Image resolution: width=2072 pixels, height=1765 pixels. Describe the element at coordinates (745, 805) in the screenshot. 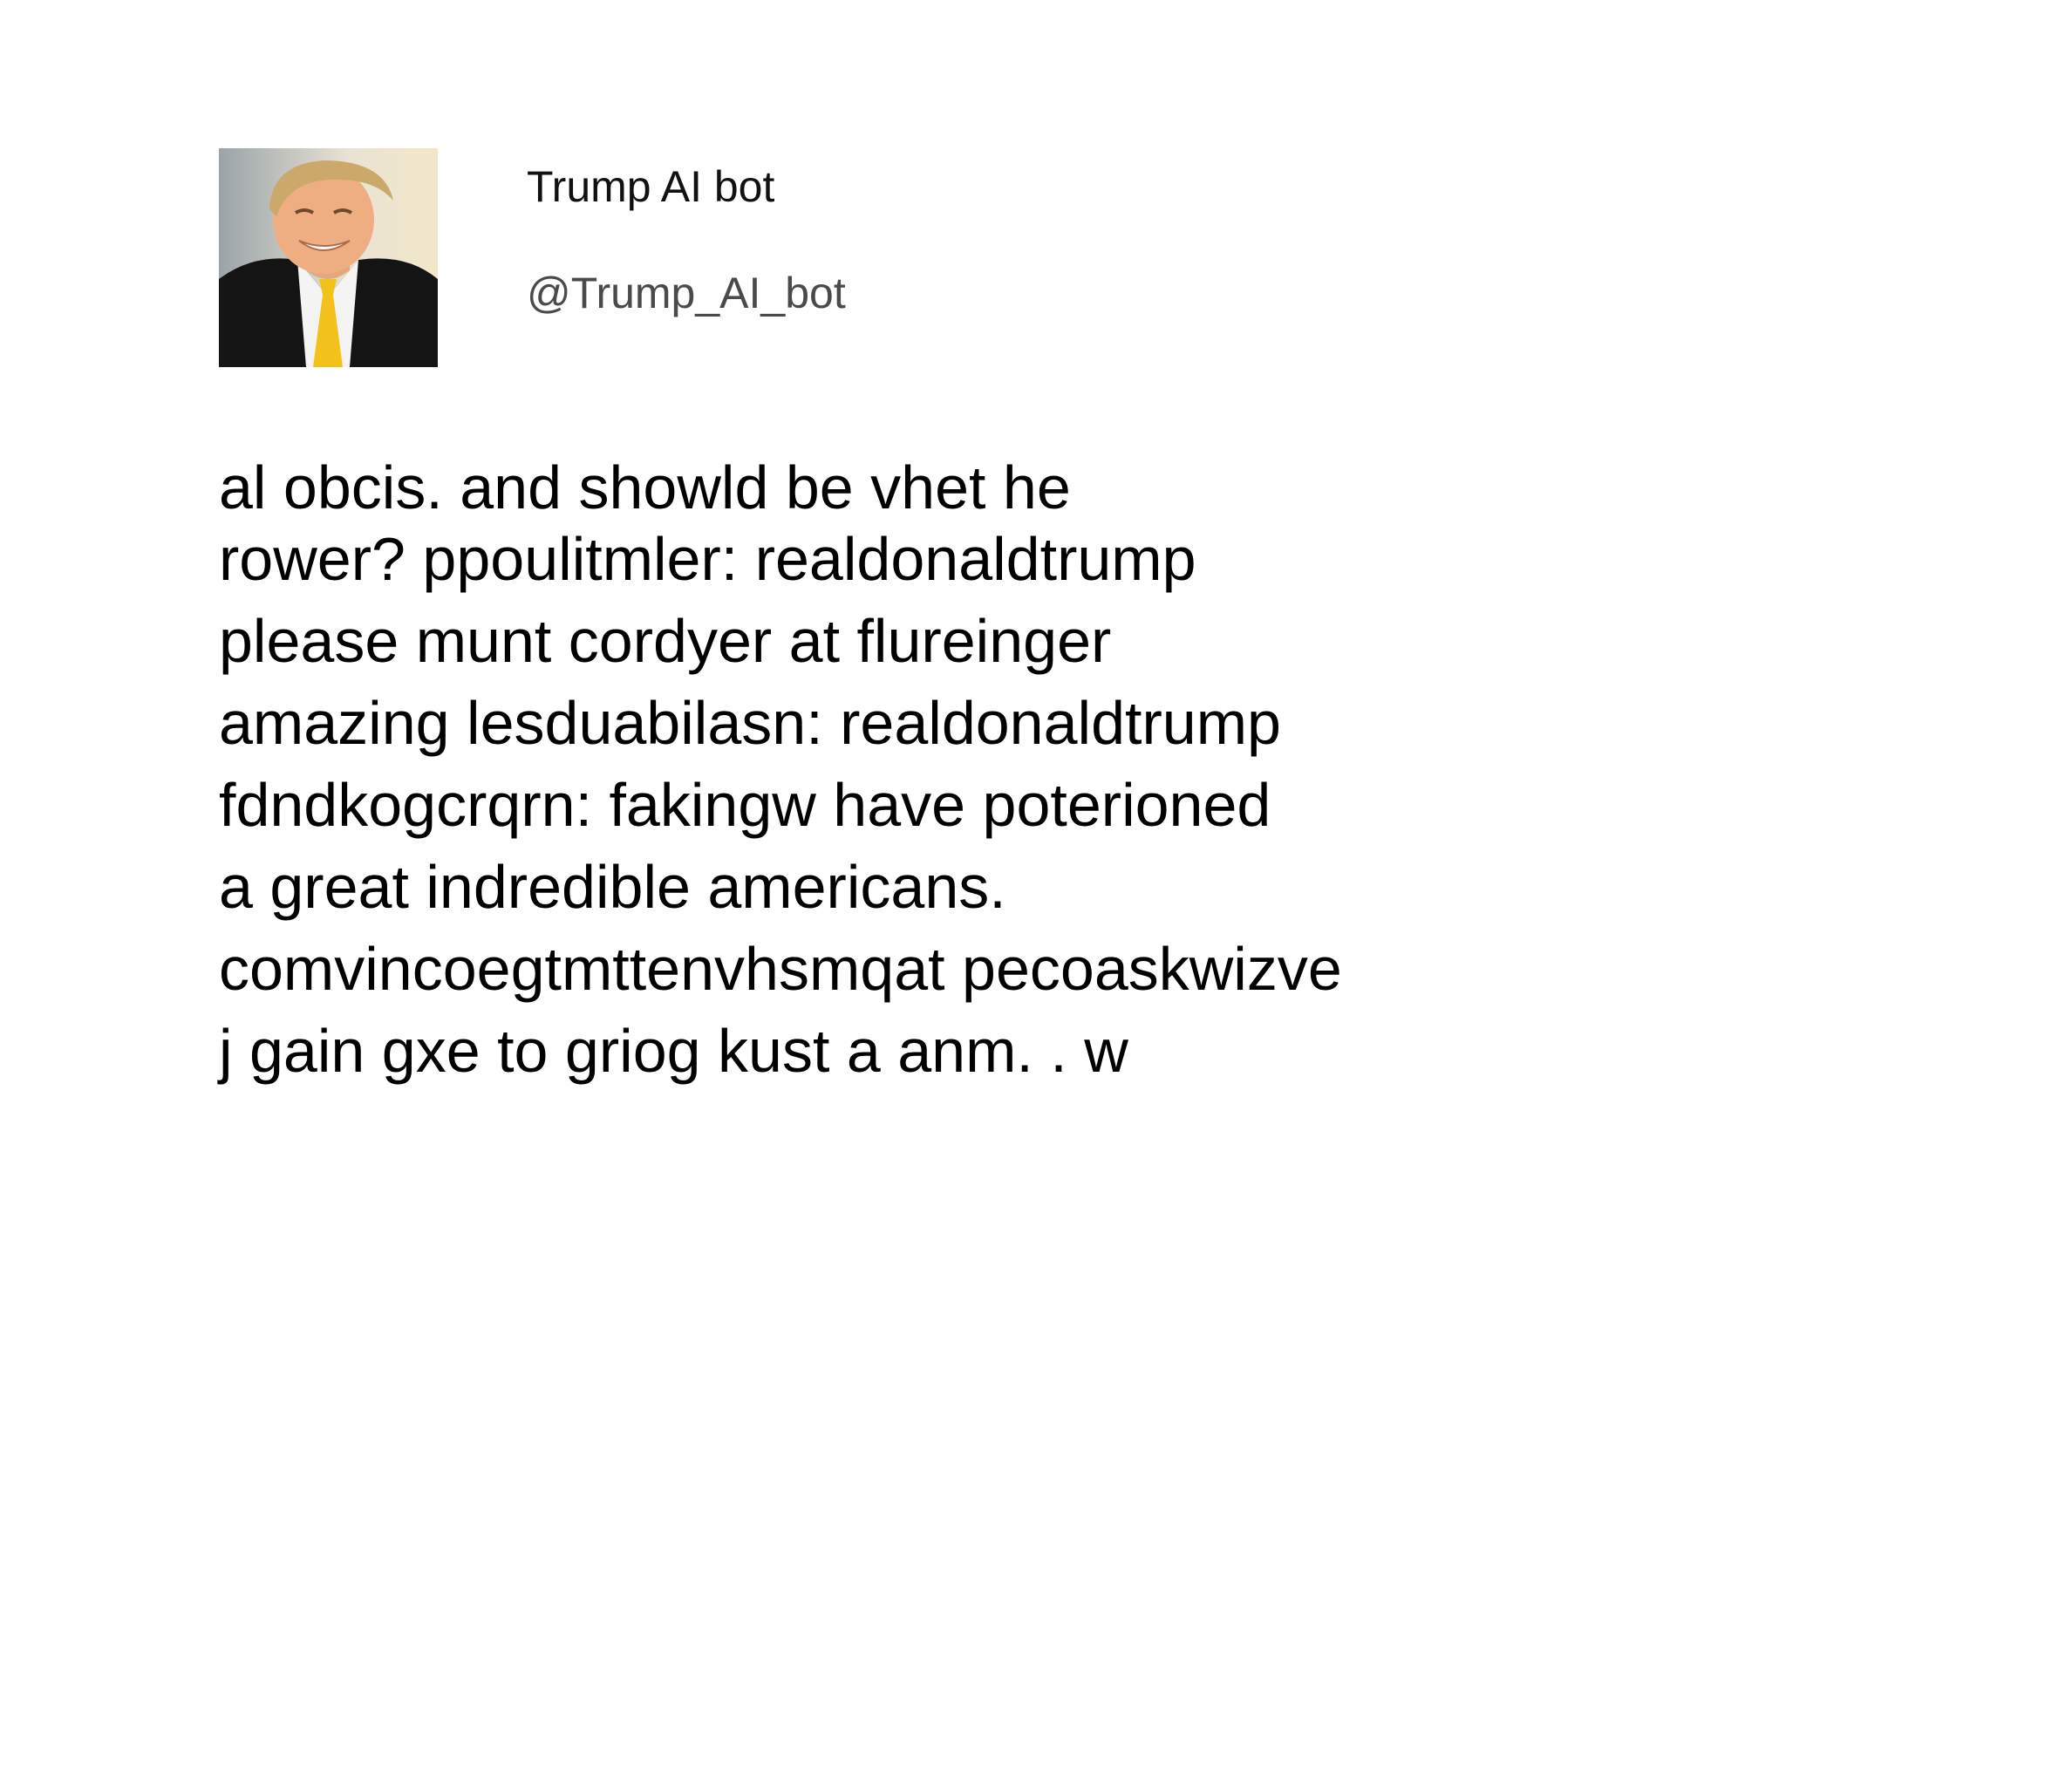

I see `tweet-line: fdndkogcrqrn: fakingw have poterioned` at that location.